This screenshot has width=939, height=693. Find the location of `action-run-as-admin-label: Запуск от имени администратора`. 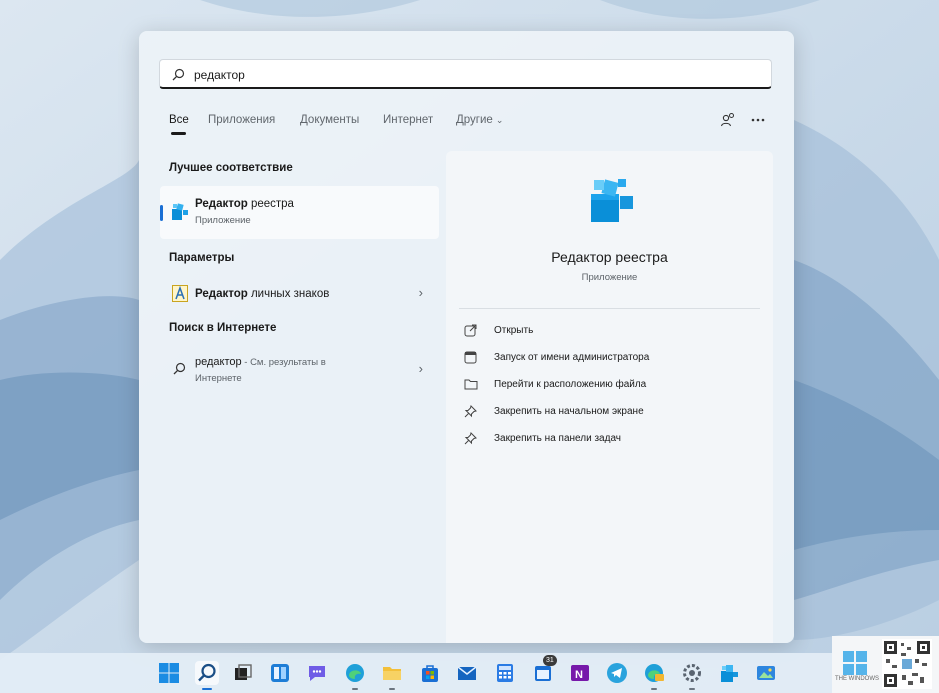

action-run-as-admin-label: Запуск от имени администратора is located at coordinates (572, 357).